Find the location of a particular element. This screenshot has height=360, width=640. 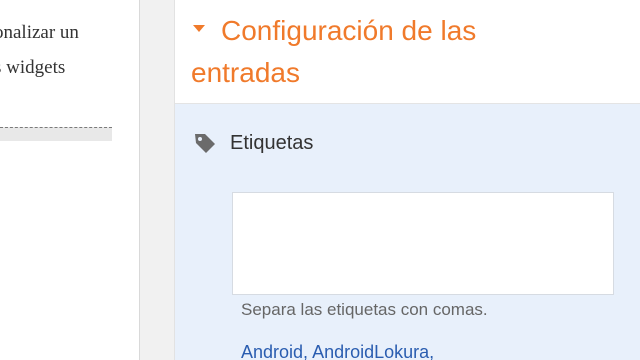

pane-gutter is located at coordinates (157, 180).